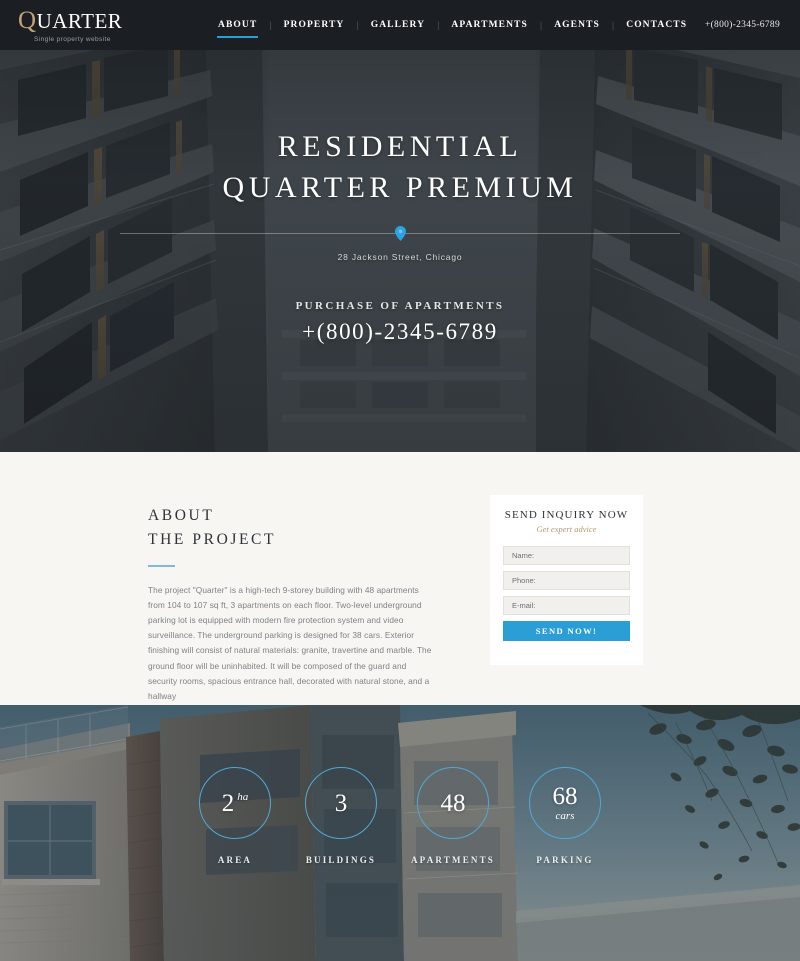 This screenshot has width=800, height=961. I want to click on hero-divider, so click(400, 233).